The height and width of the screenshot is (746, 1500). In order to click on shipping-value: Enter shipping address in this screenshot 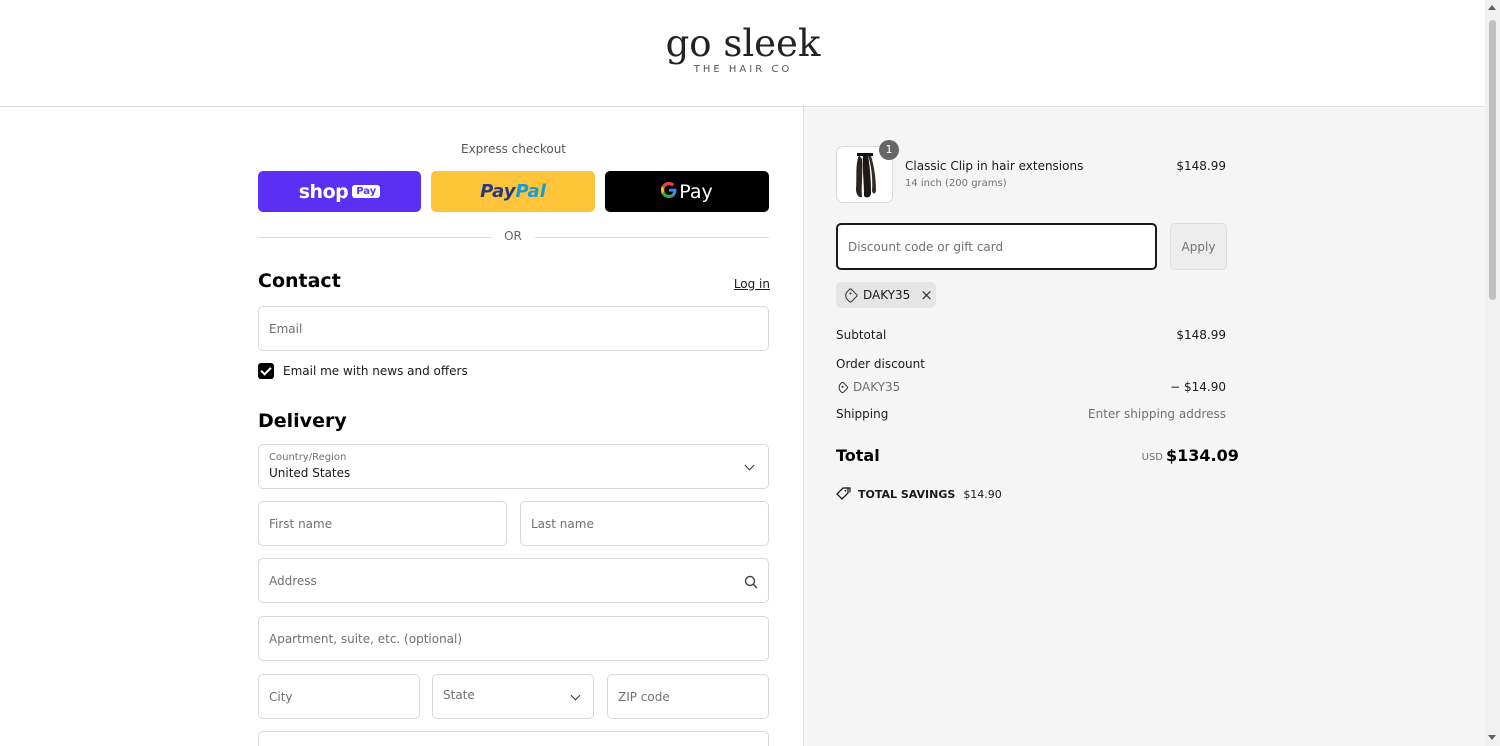, I will do `click(1157, 414)`.